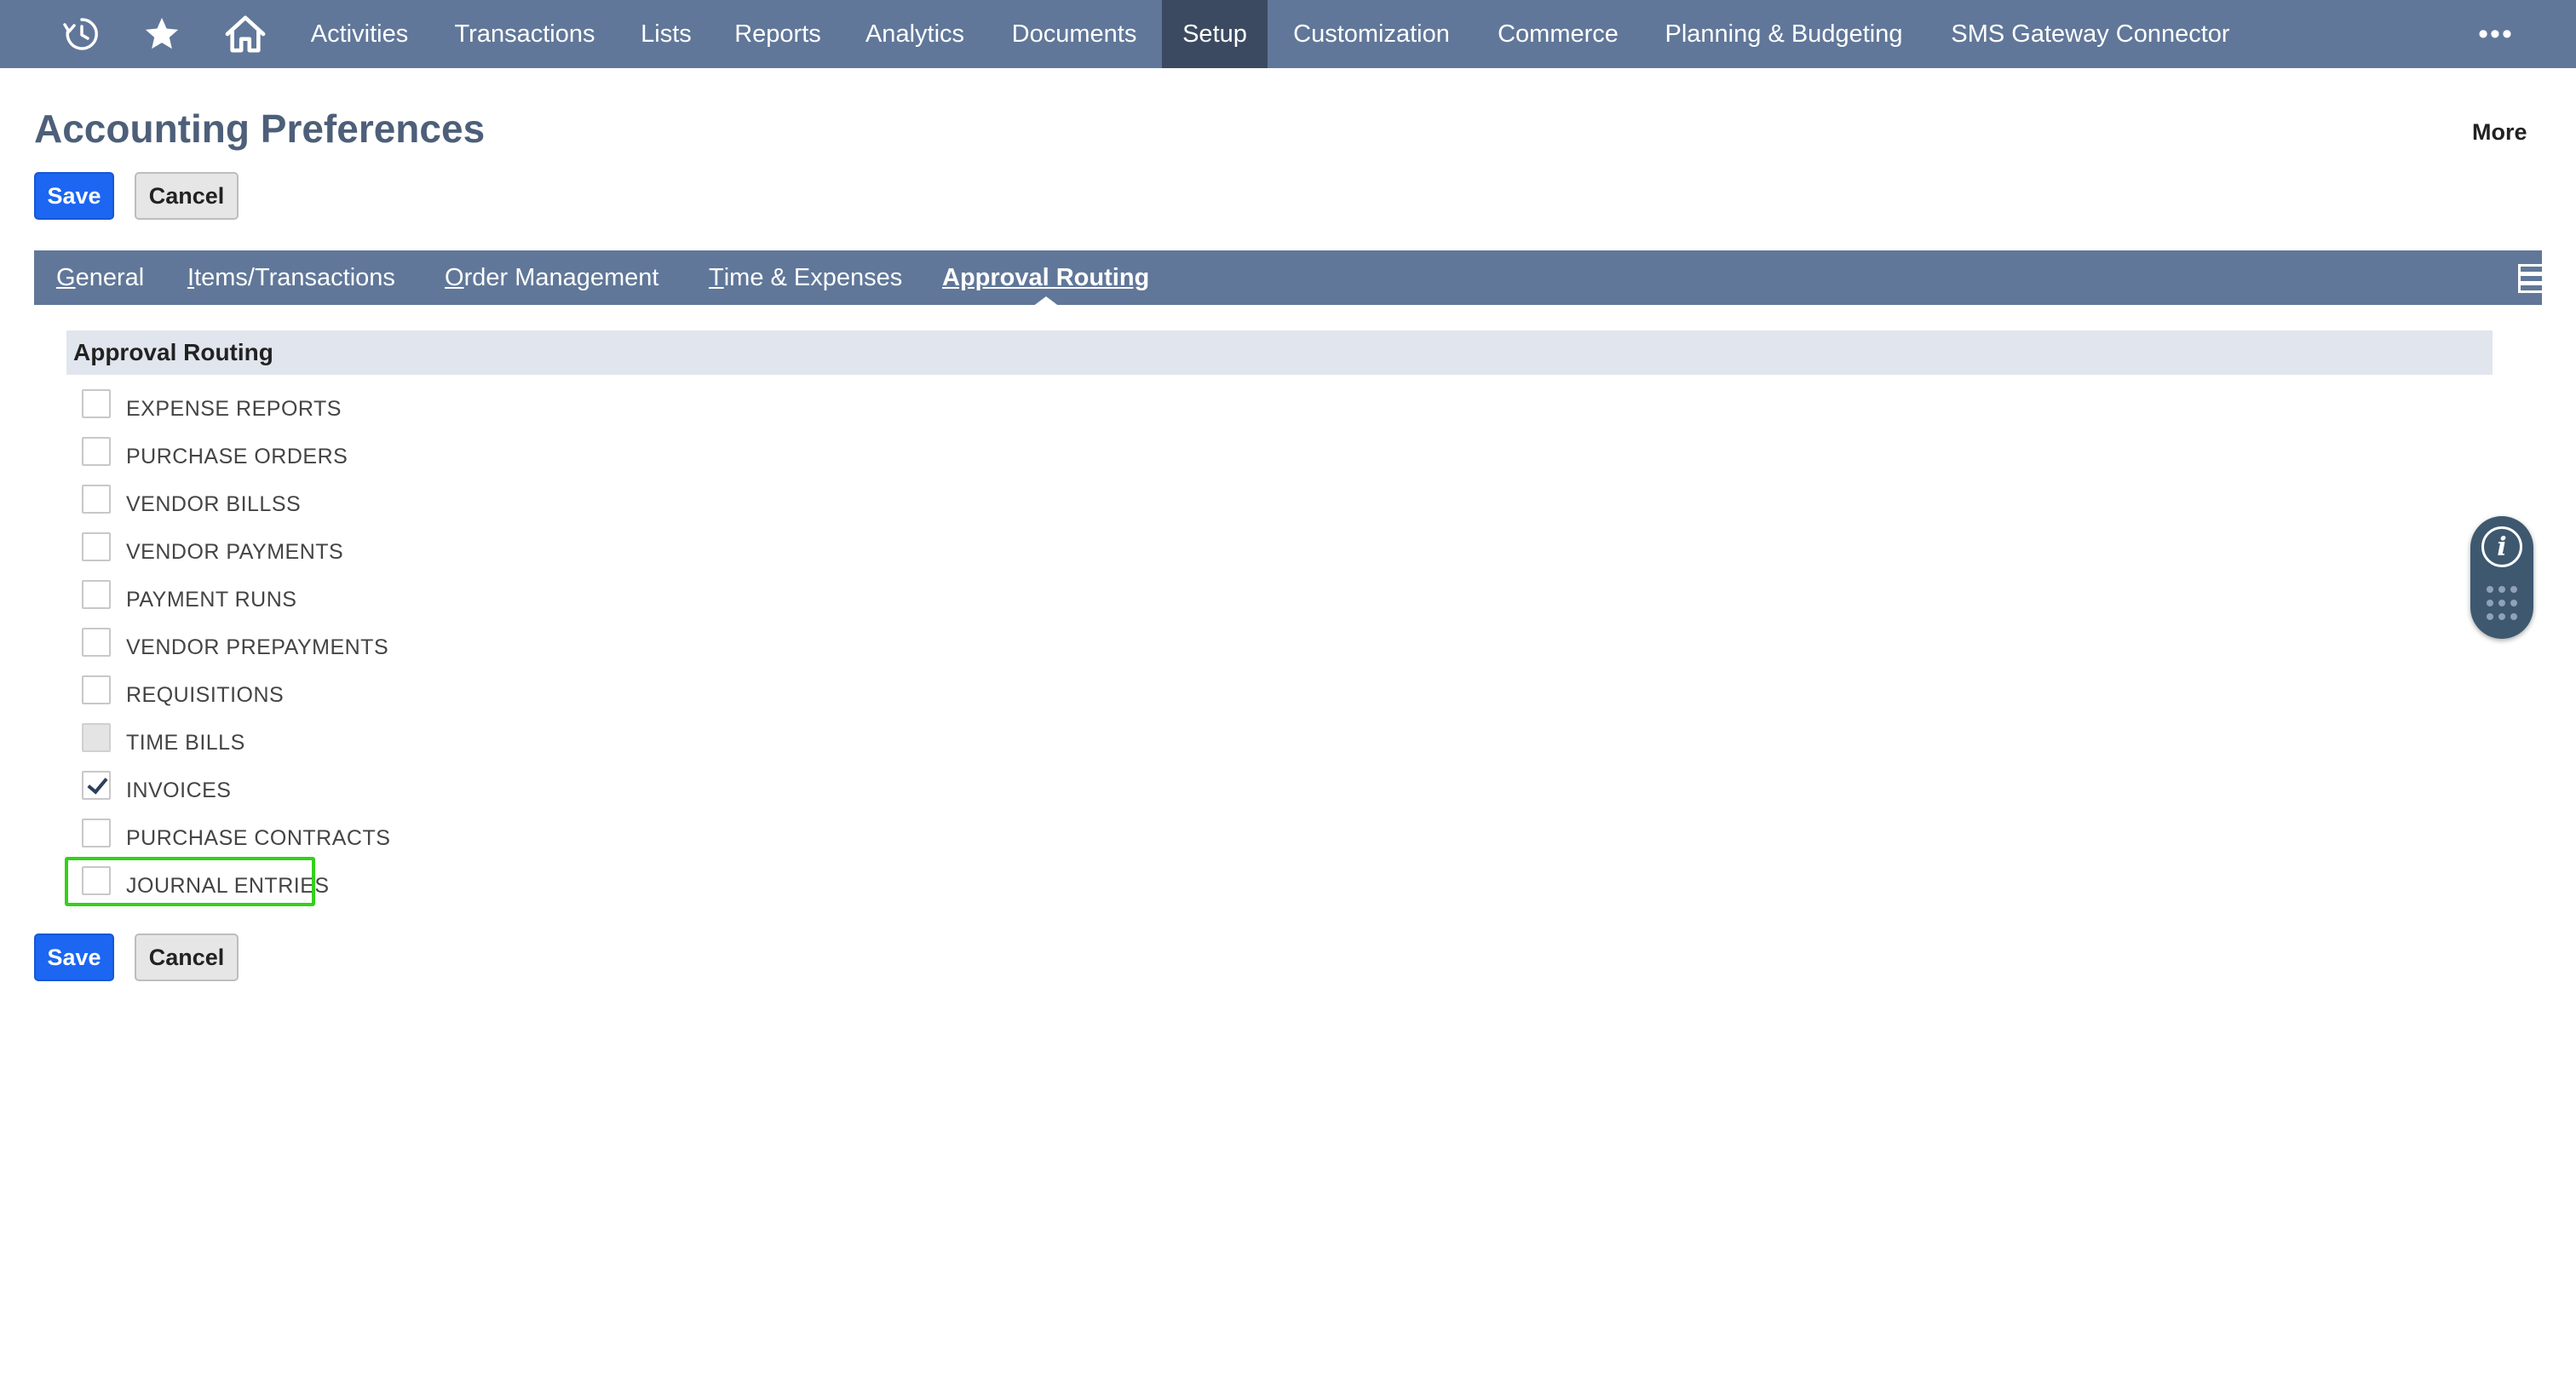  I want to click on checkbox-label: VENDOR PREPAYMENTS, so click(257, 647).